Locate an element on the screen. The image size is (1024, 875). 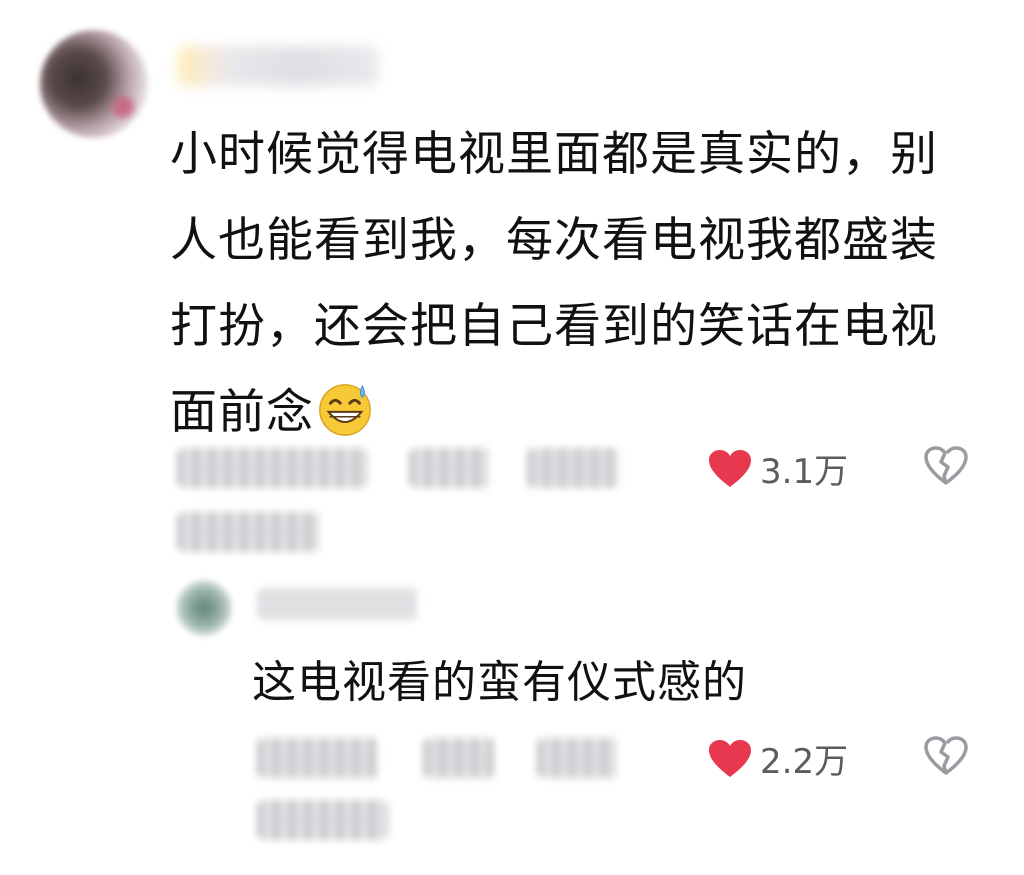
reply-like-count: 2.2万 is located at coordinates (804, 762).